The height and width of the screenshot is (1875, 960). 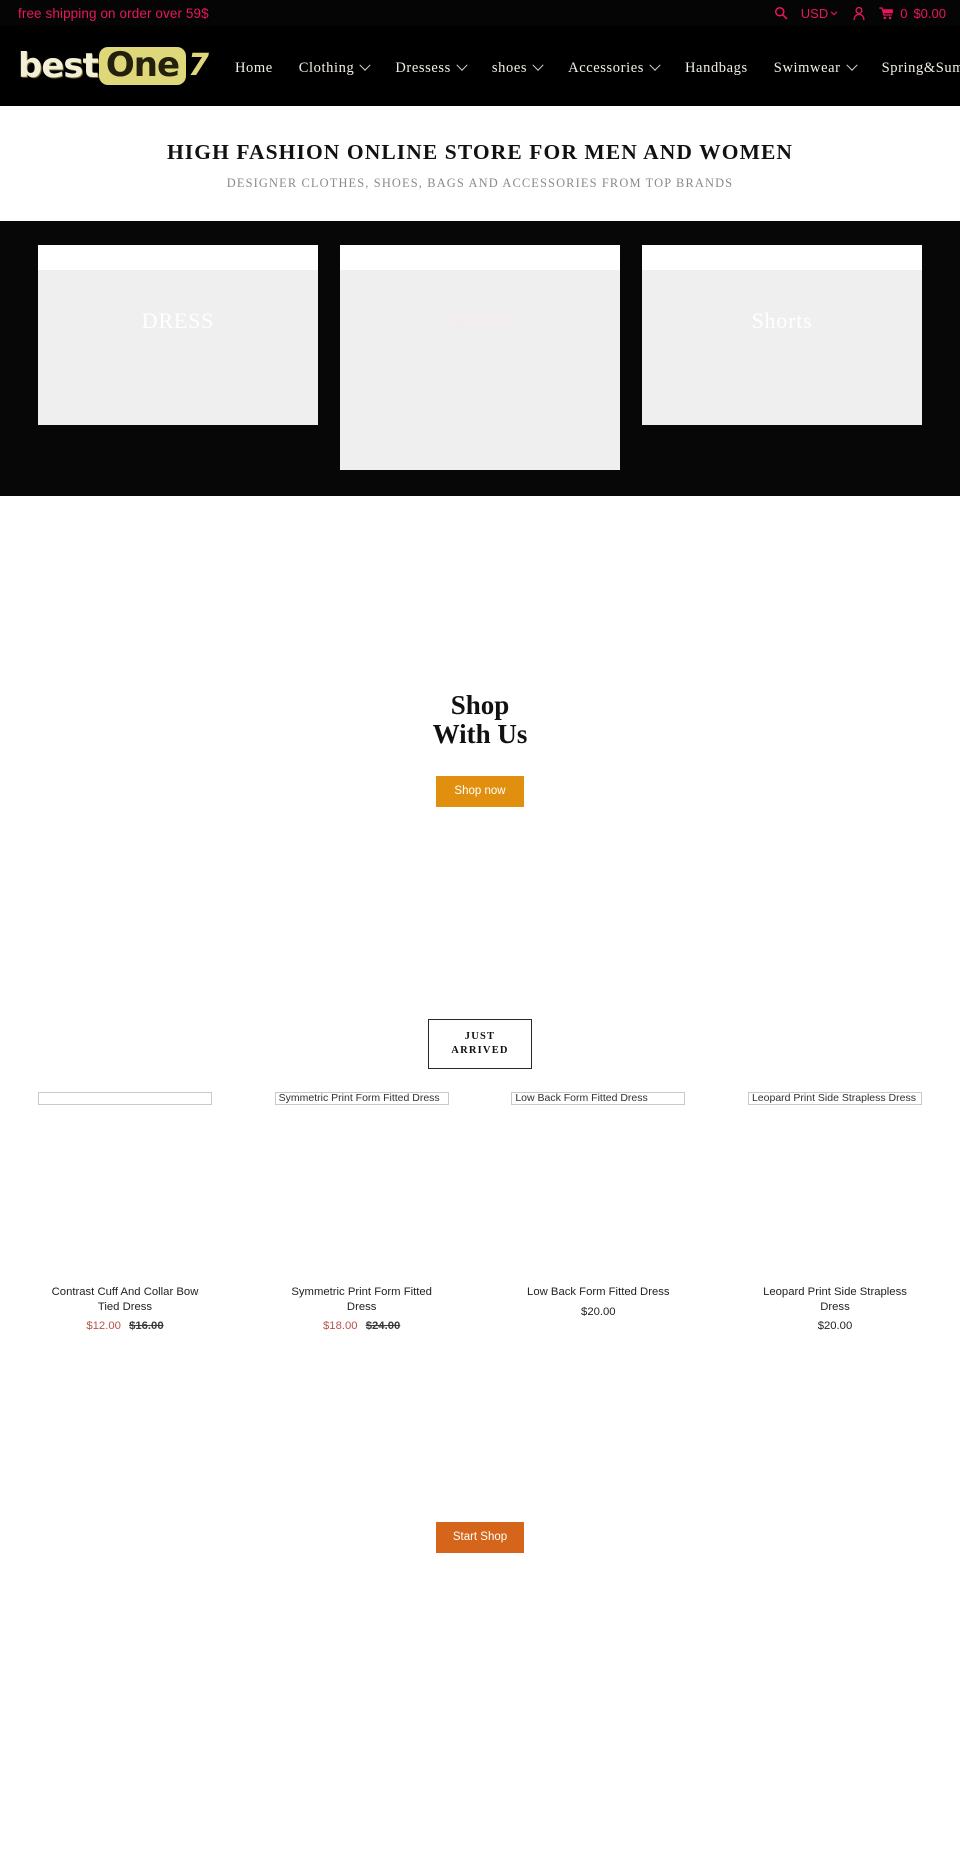 What do you see at coordinates (178, 347) in the screenshot?
I see `card-image-placeholder: DRESS` at bounding box center [178, 347].